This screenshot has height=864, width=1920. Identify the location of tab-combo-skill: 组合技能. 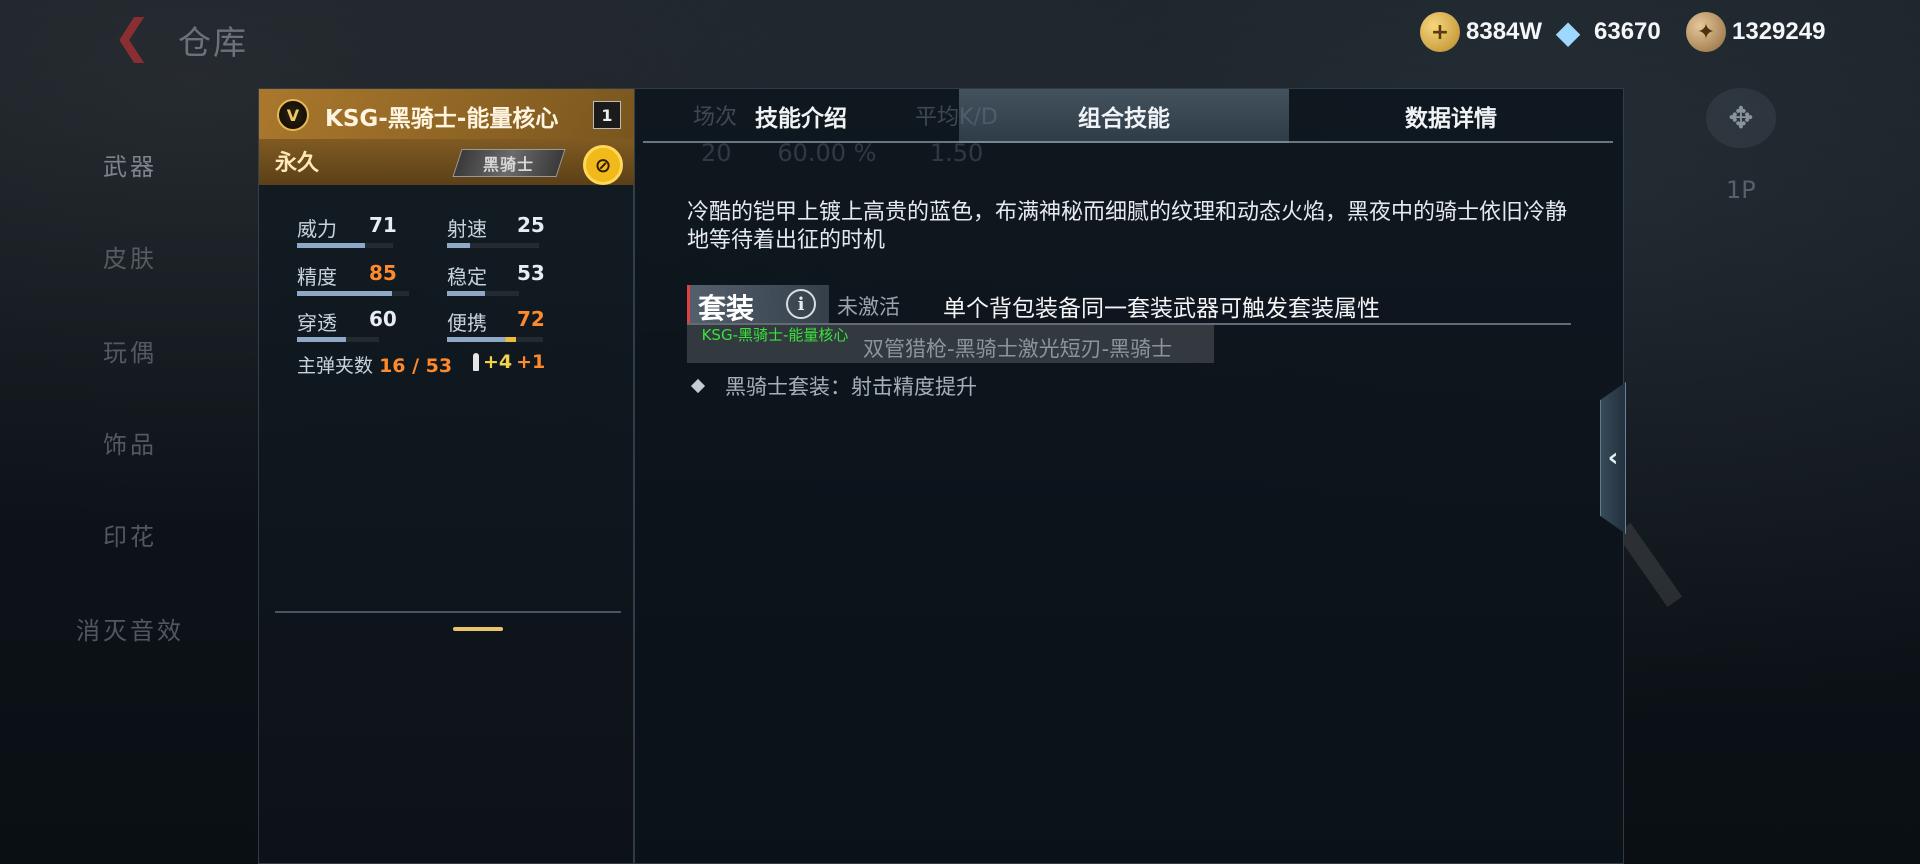
(1124, 116).